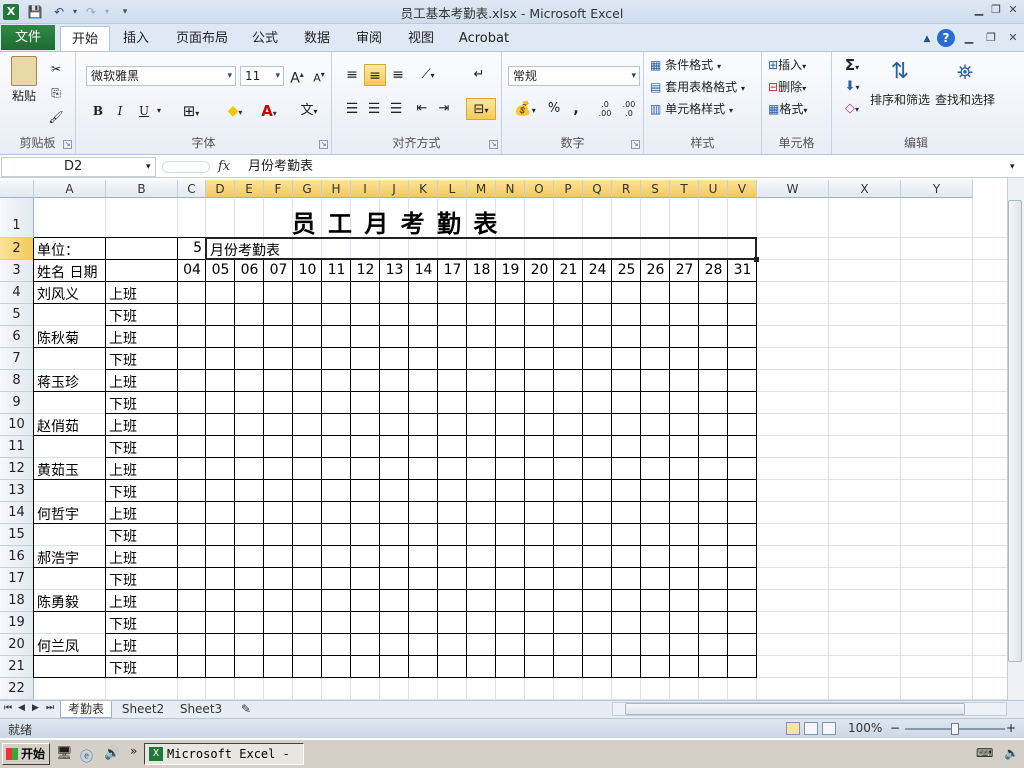 The width and height of the screenshot is (1024, 768). Describe the element at coordinates (17, 337) in the screenshot. I see `row-header: 6` at that location.